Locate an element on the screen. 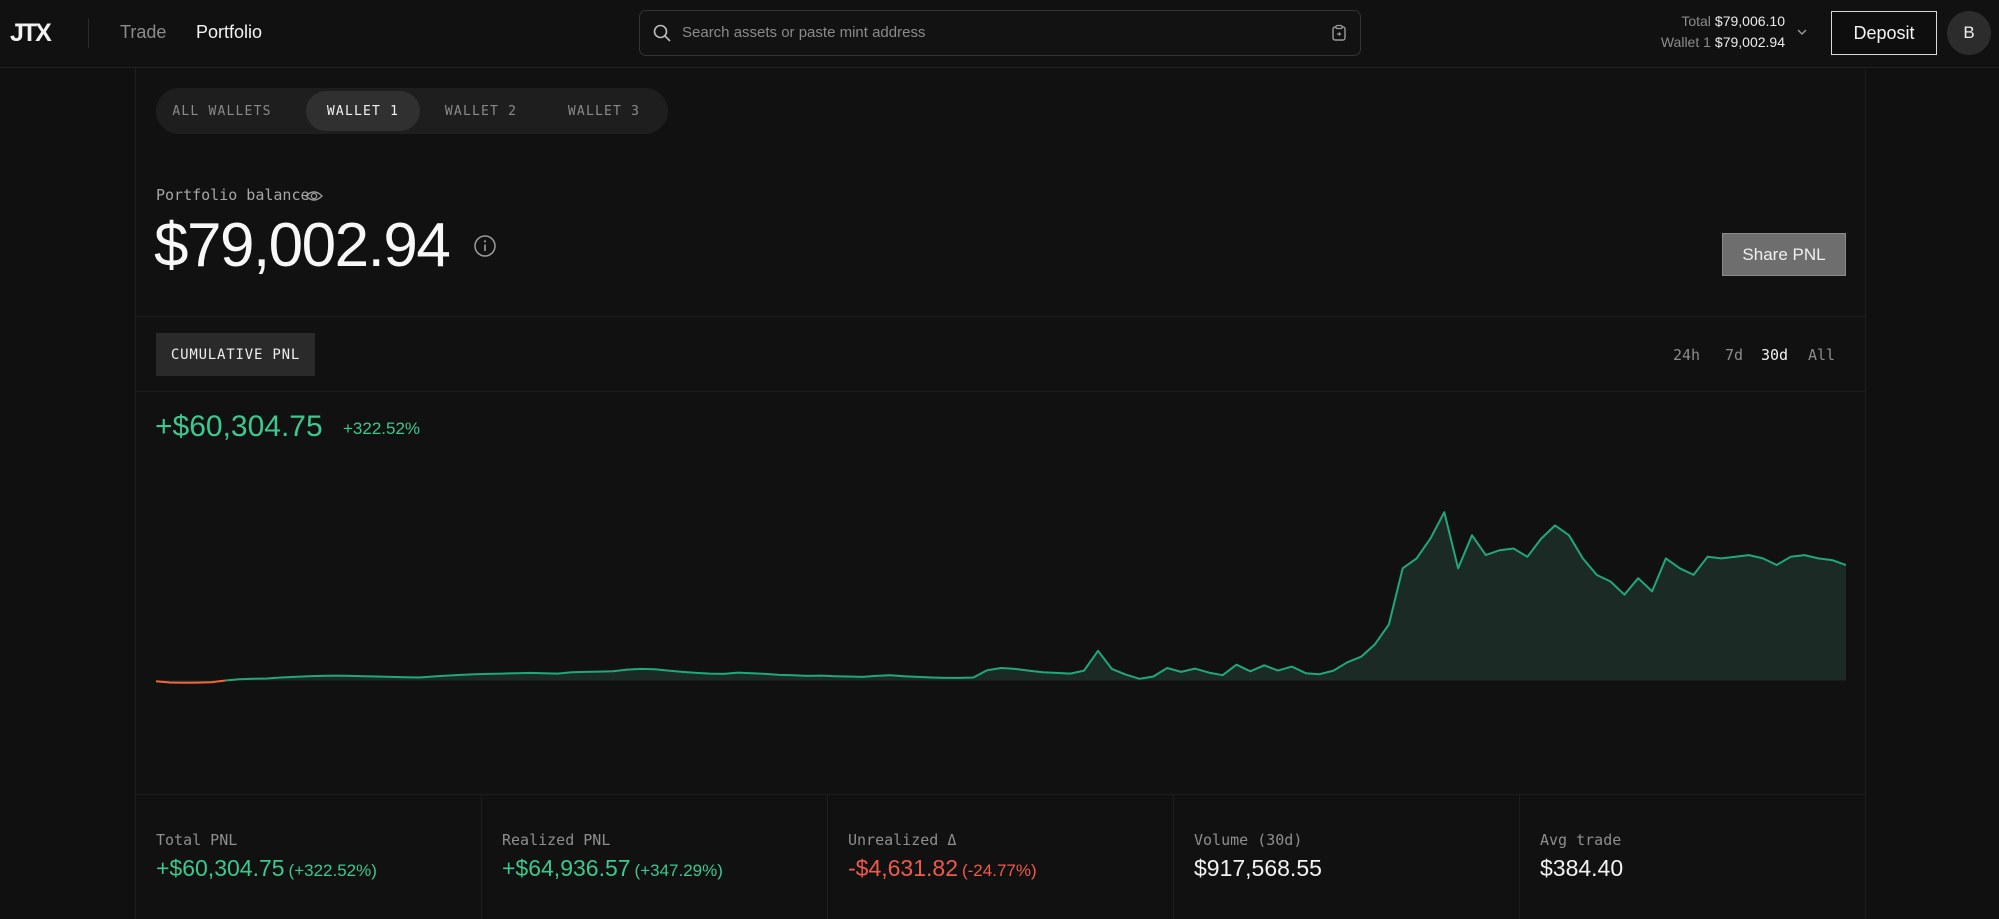 The image size is (1999, 919). stat-label: Total PNL is located at coordinates (197, 840).